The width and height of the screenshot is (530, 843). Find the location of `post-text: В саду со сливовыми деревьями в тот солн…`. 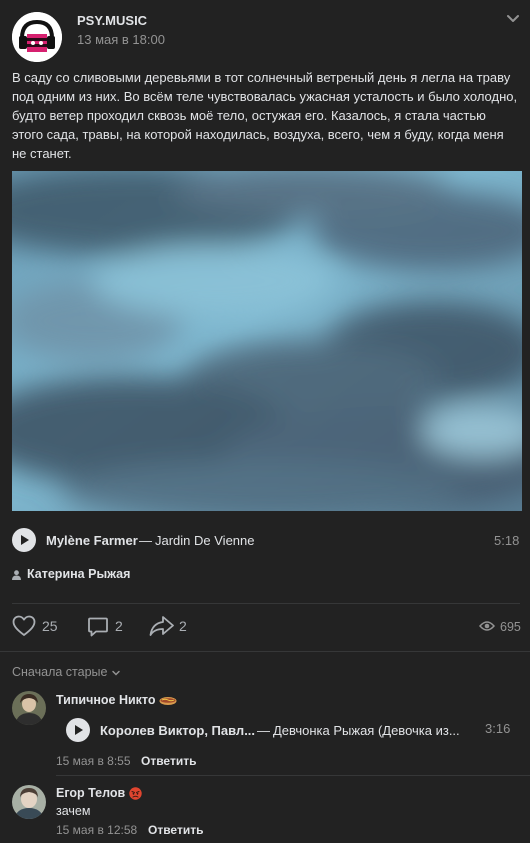

post-text: В саду со сливовыми деревьями в тот солн… is located at coordinates (265, 115).